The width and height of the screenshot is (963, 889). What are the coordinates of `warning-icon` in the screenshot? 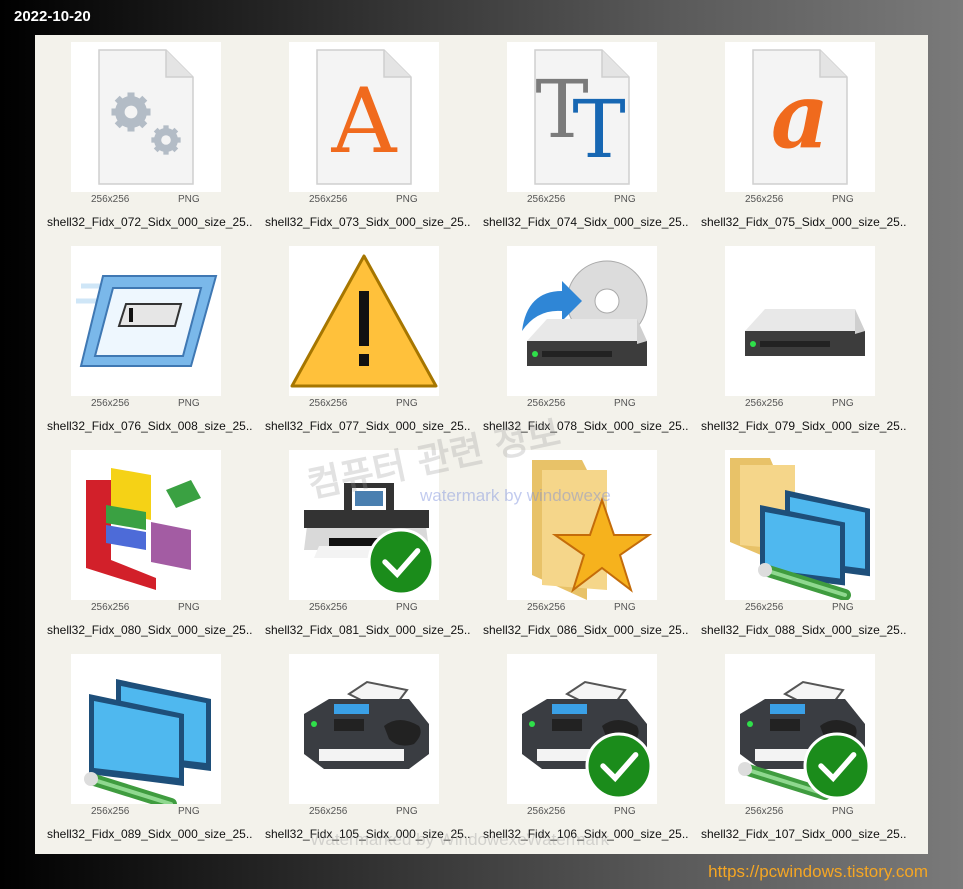 It's located at (364, 321).